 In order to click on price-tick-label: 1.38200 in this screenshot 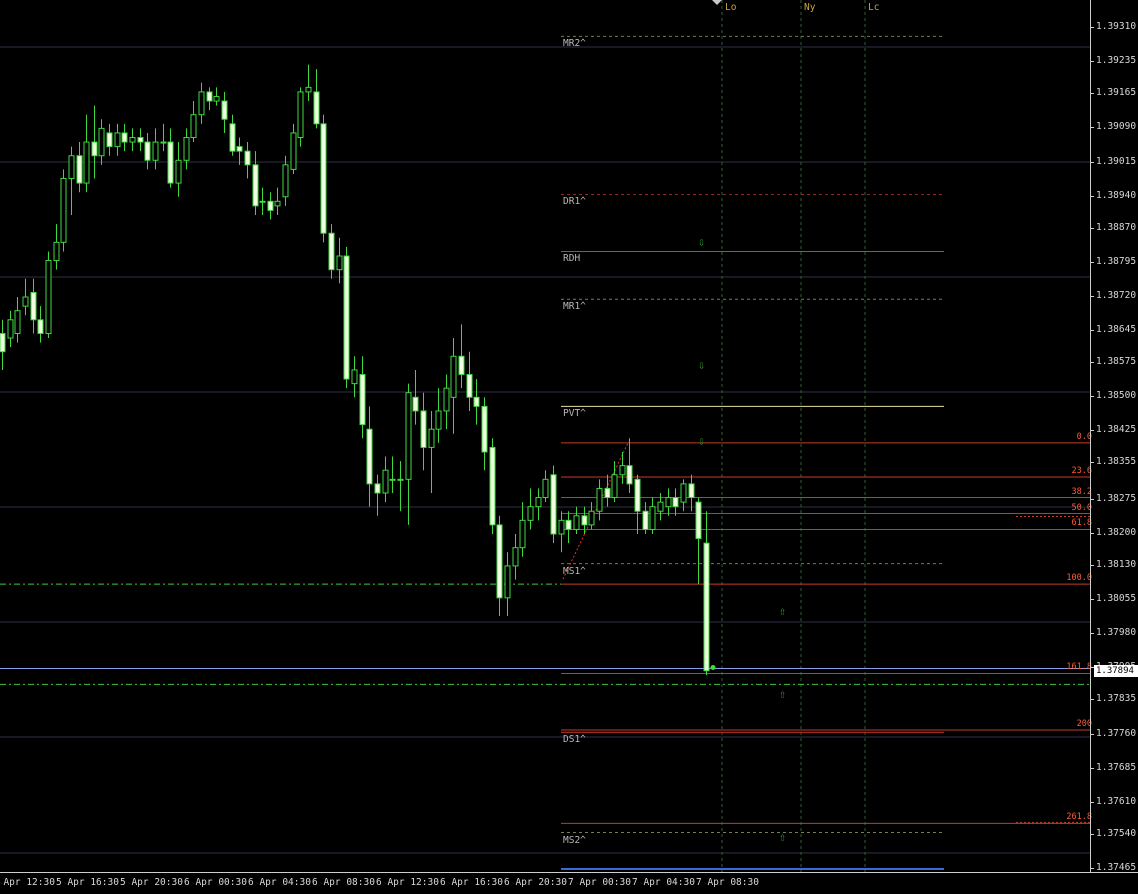, I will do `click(1113, 532)`.